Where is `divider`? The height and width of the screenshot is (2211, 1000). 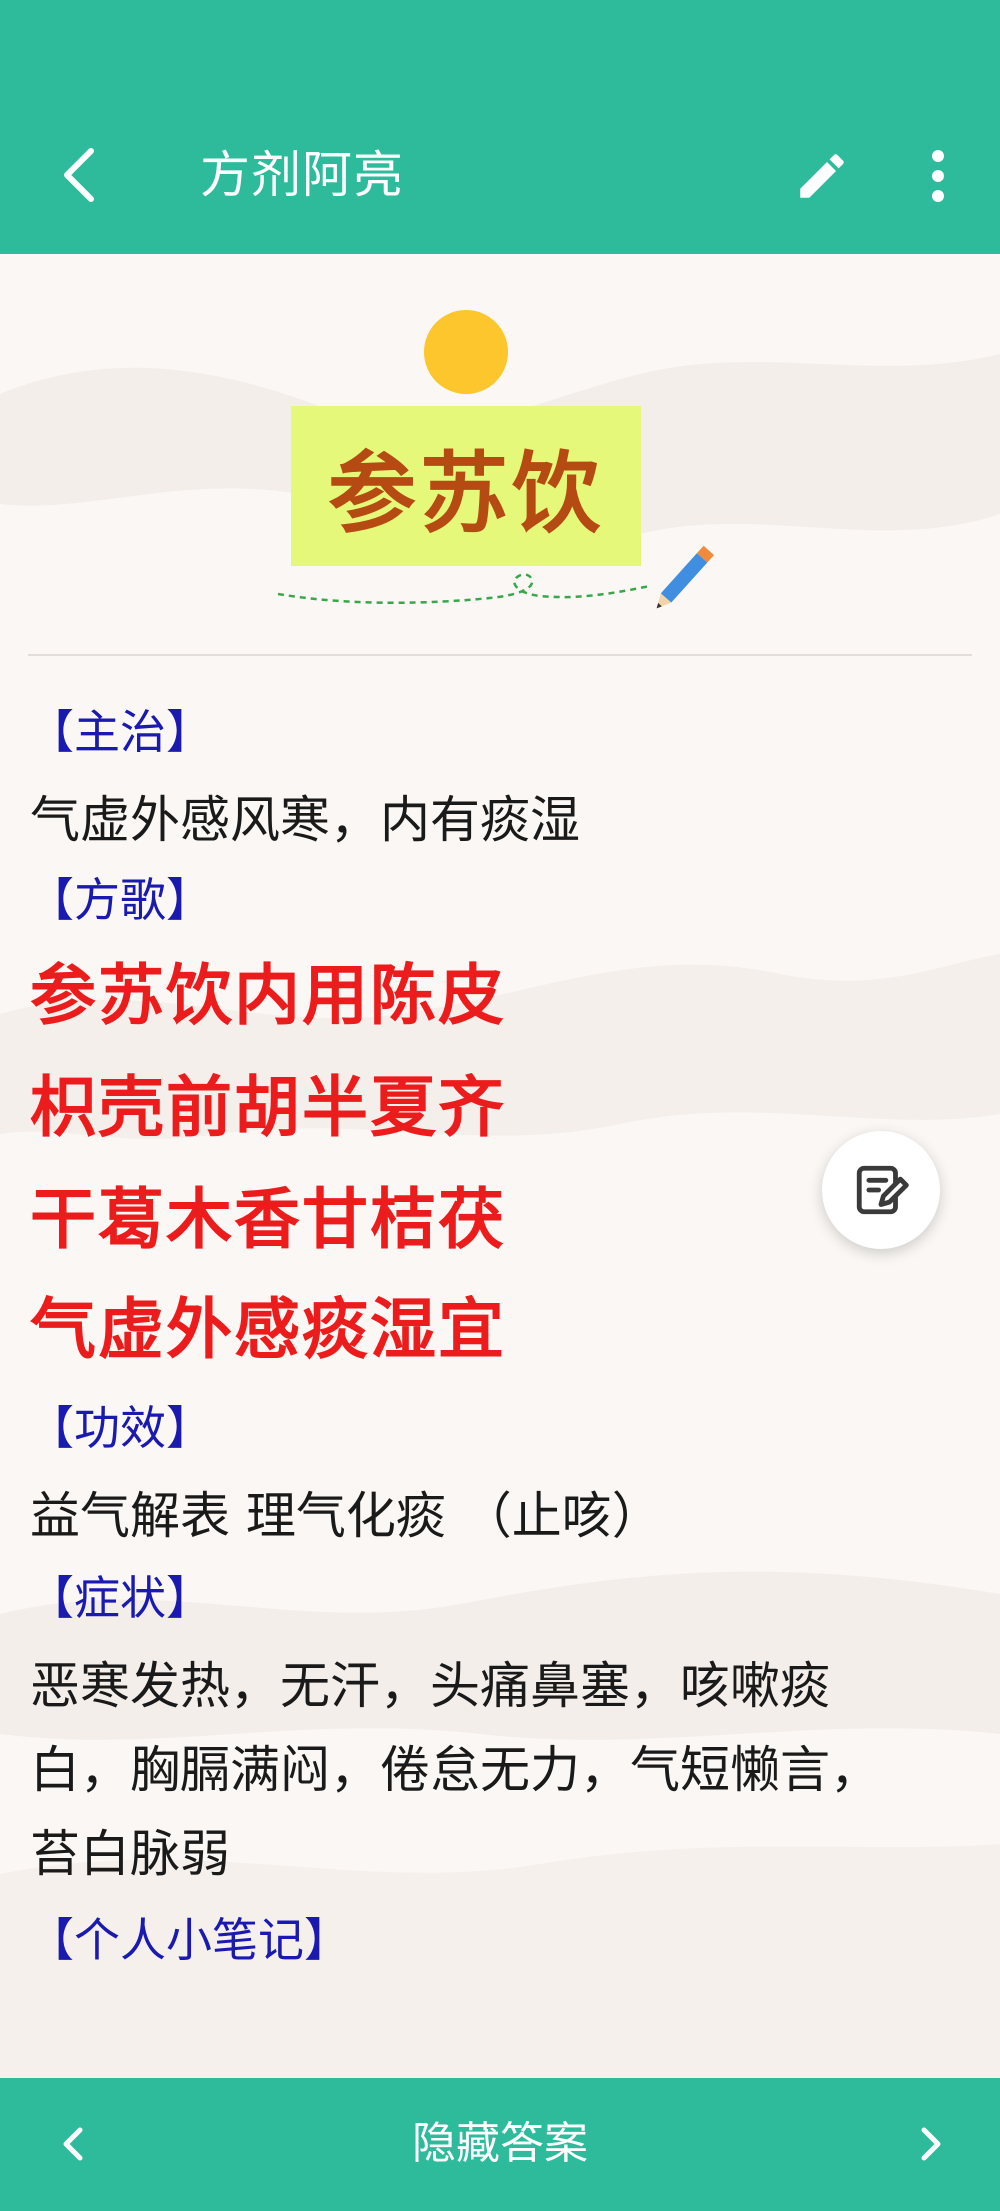 divider is located at coordinates (500, 655).